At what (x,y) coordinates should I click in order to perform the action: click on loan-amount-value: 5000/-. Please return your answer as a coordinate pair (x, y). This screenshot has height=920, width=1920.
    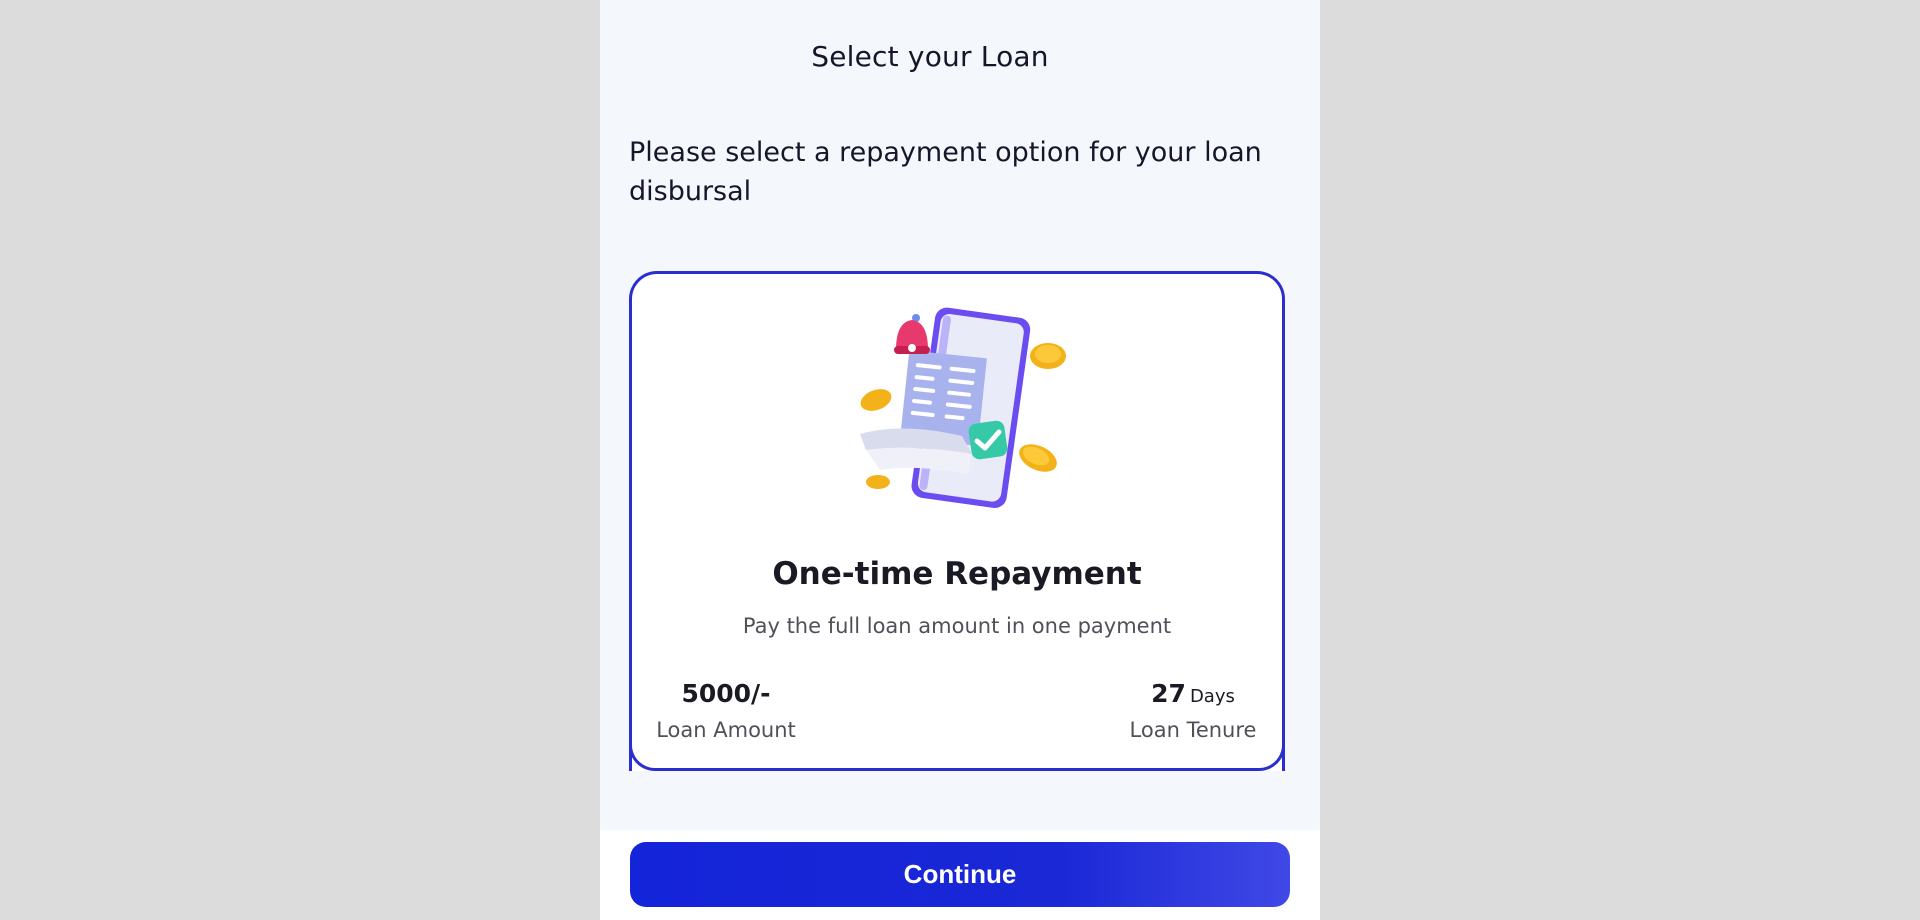
    Looking at the image, I should click on (726, 693).